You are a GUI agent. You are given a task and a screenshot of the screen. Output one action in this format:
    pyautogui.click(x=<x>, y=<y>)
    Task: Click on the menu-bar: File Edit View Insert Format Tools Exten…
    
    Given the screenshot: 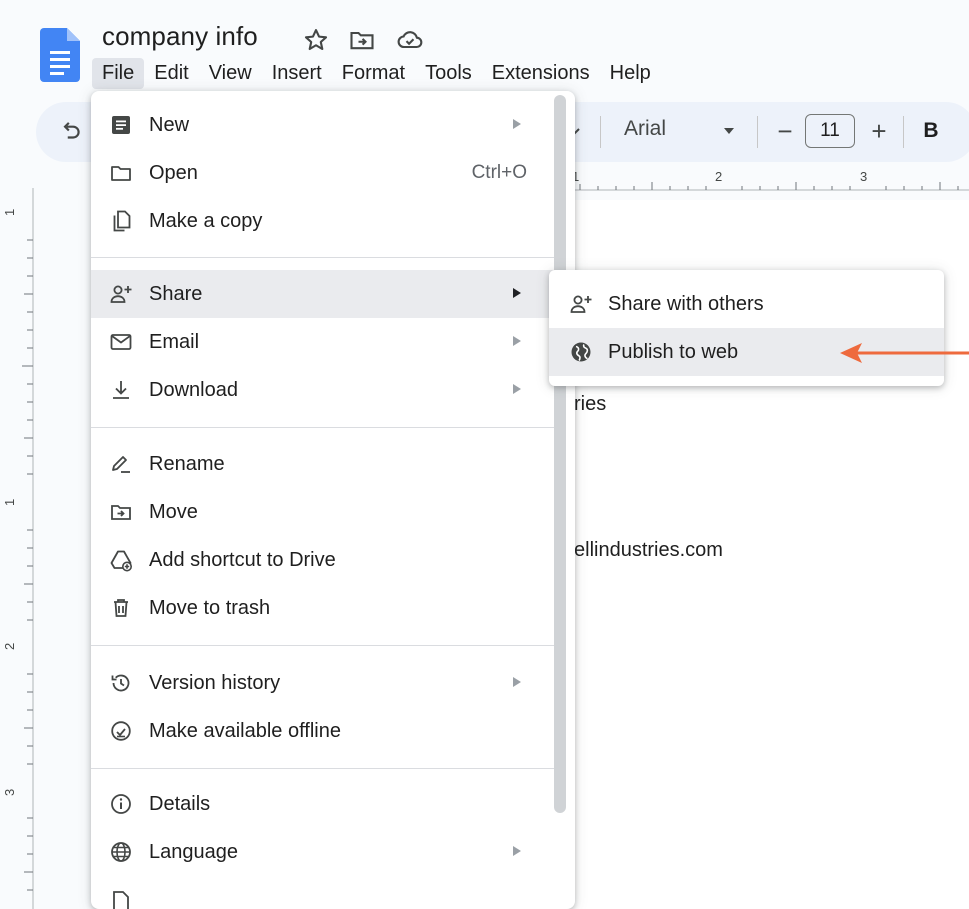 What is the action you would take?
    pyautogui.click(x=376, y=73)
    